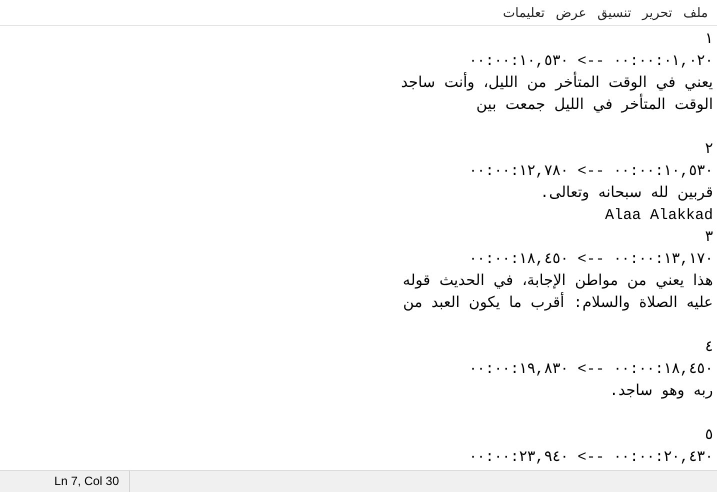  I want to click on menu-item: تعليمات, so click(524, 12).